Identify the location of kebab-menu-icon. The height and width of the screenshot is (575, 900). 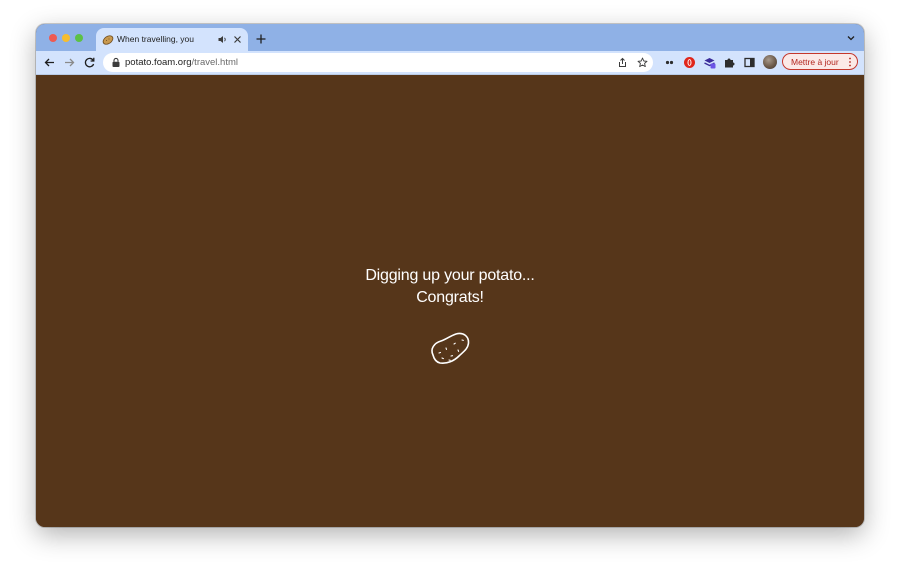
(850, 62).